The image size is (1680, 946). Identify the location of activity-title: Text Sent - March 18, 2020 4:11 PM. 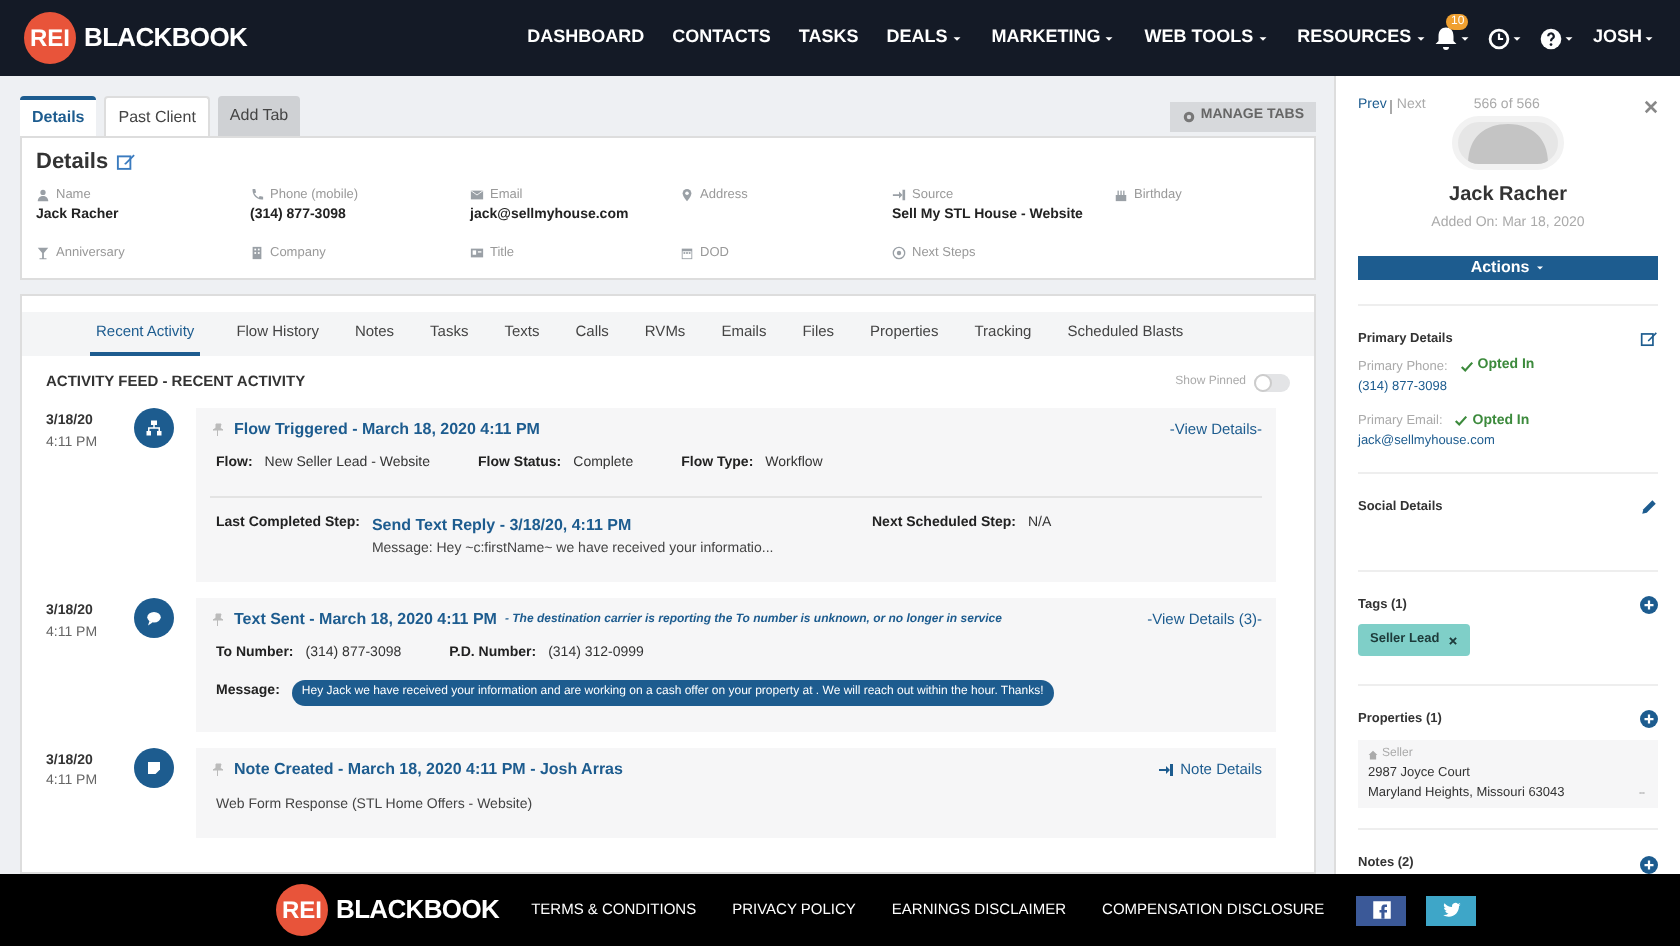
(365, 620).